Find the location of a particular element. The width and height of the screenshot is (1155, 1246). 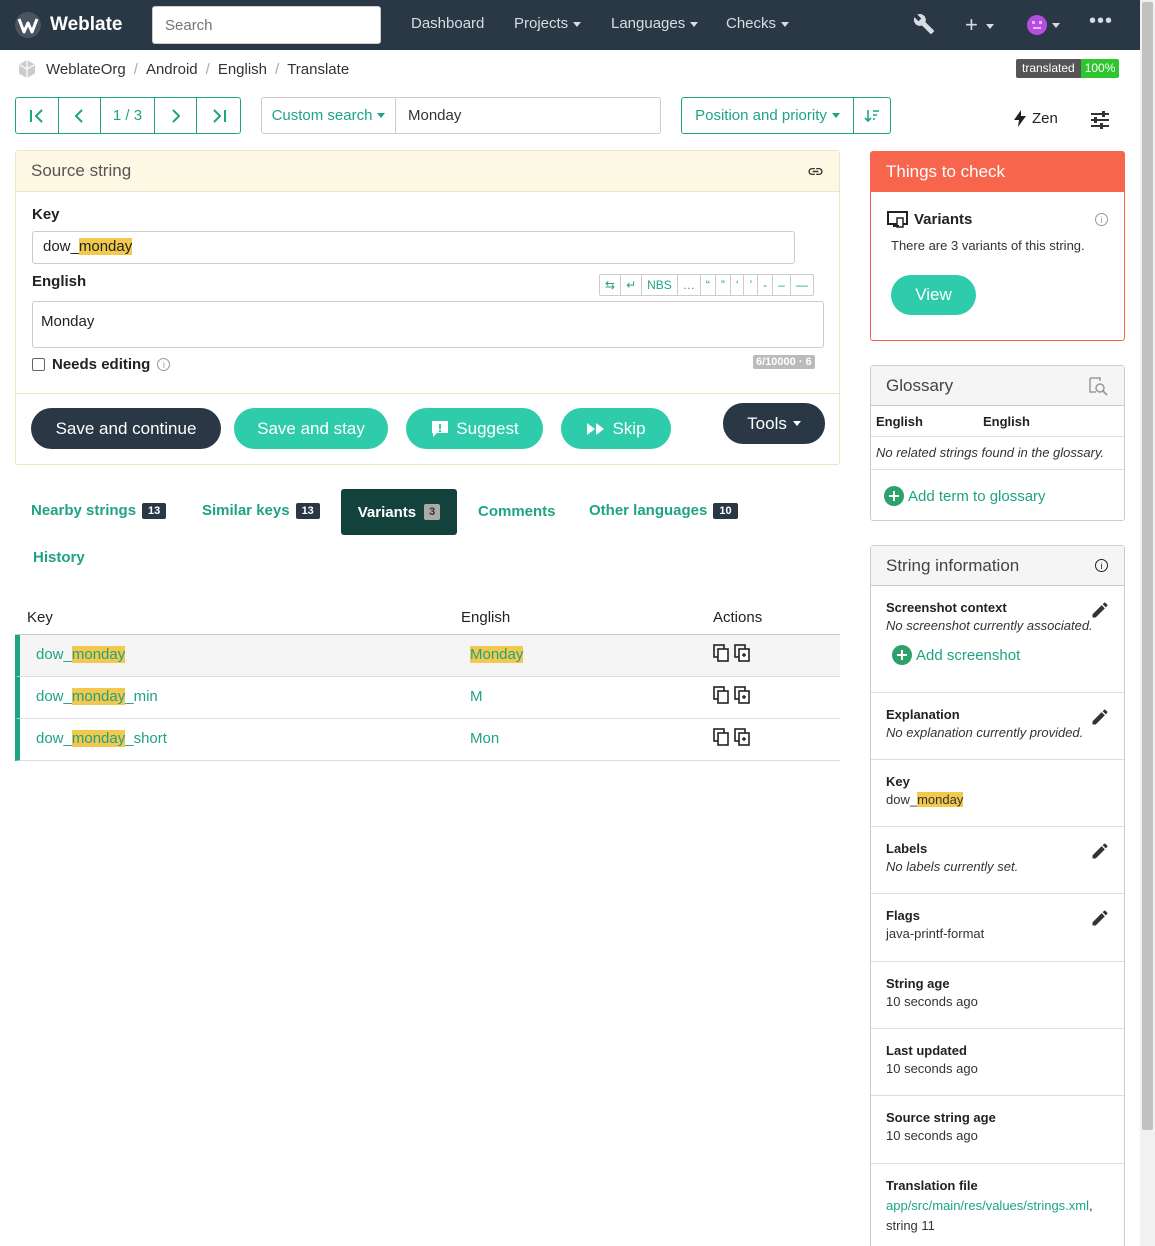

nav-dashboard: Dashboard is located at coordinates (447, 23).